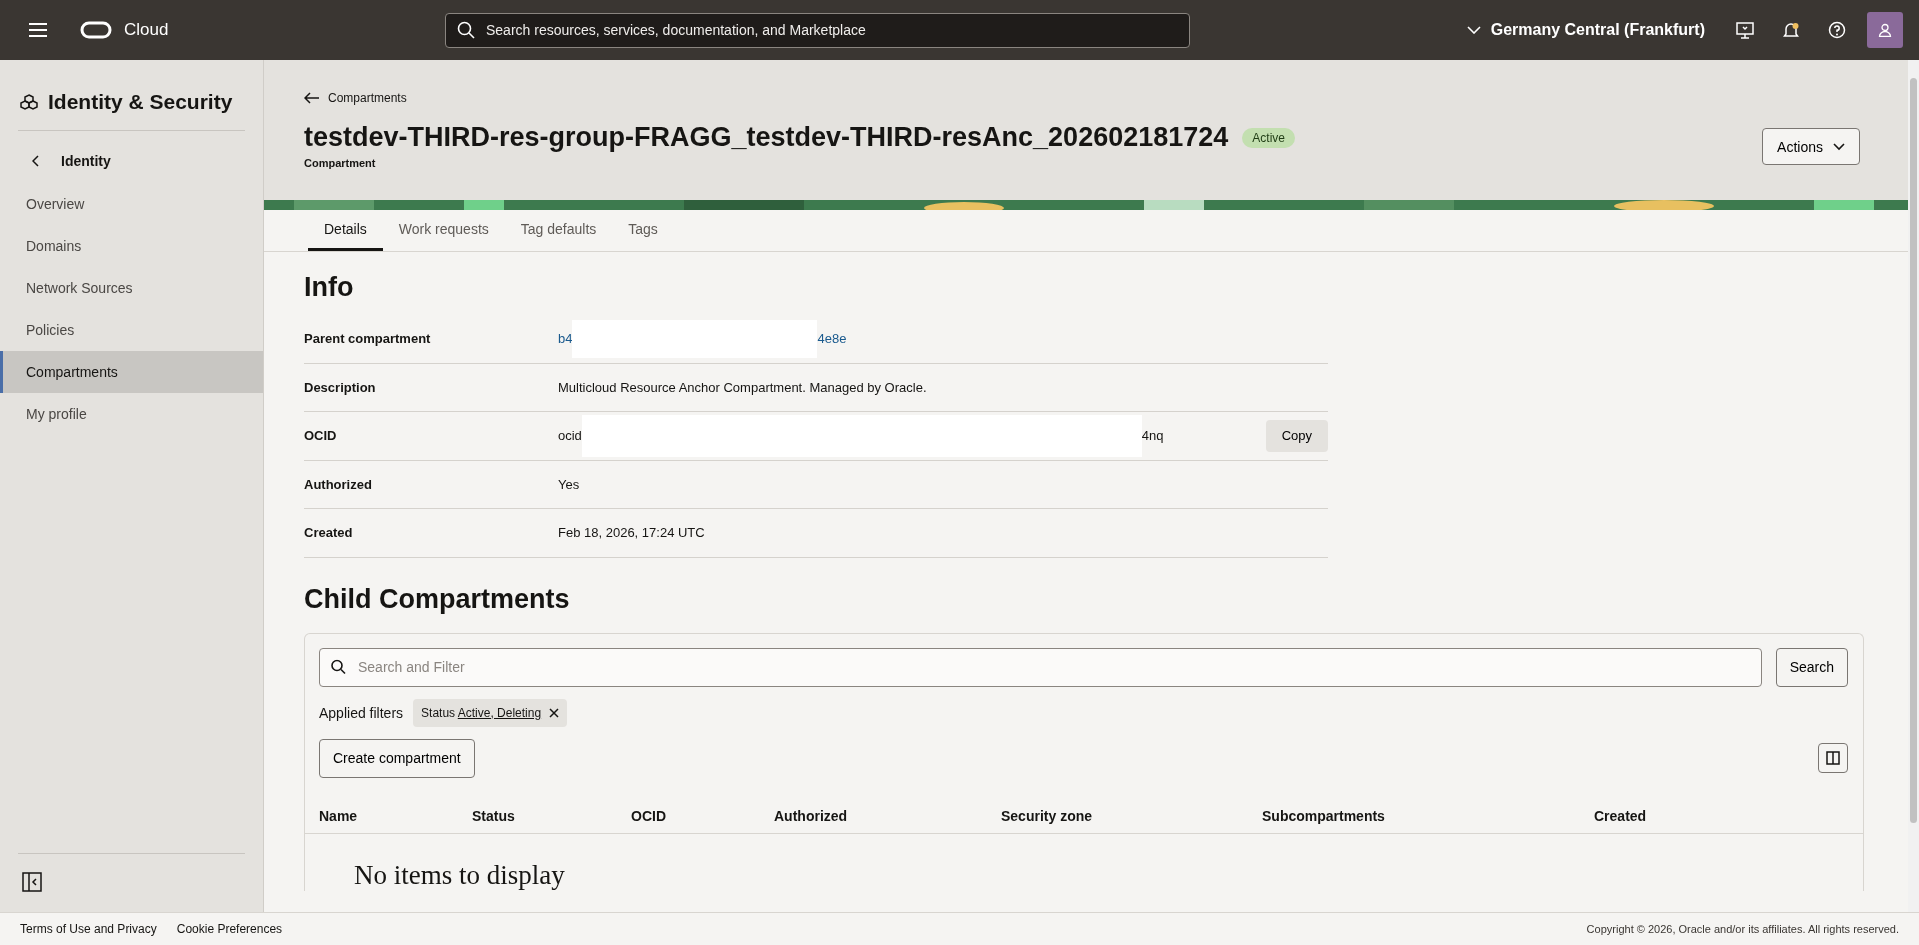  Describe the element at coordinates (321, 436) in the screenshot. I see `info-label: OCID` at that location.